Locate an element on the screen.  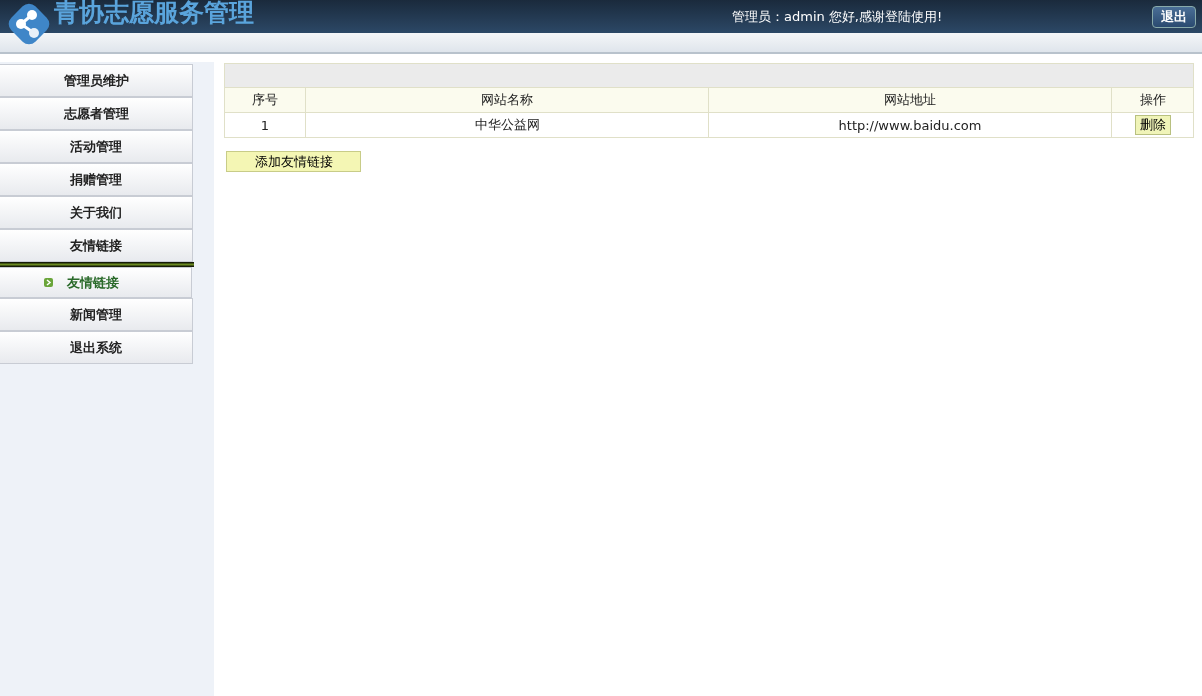
logout-button: 退出 is located at coordinates (1174, 16).